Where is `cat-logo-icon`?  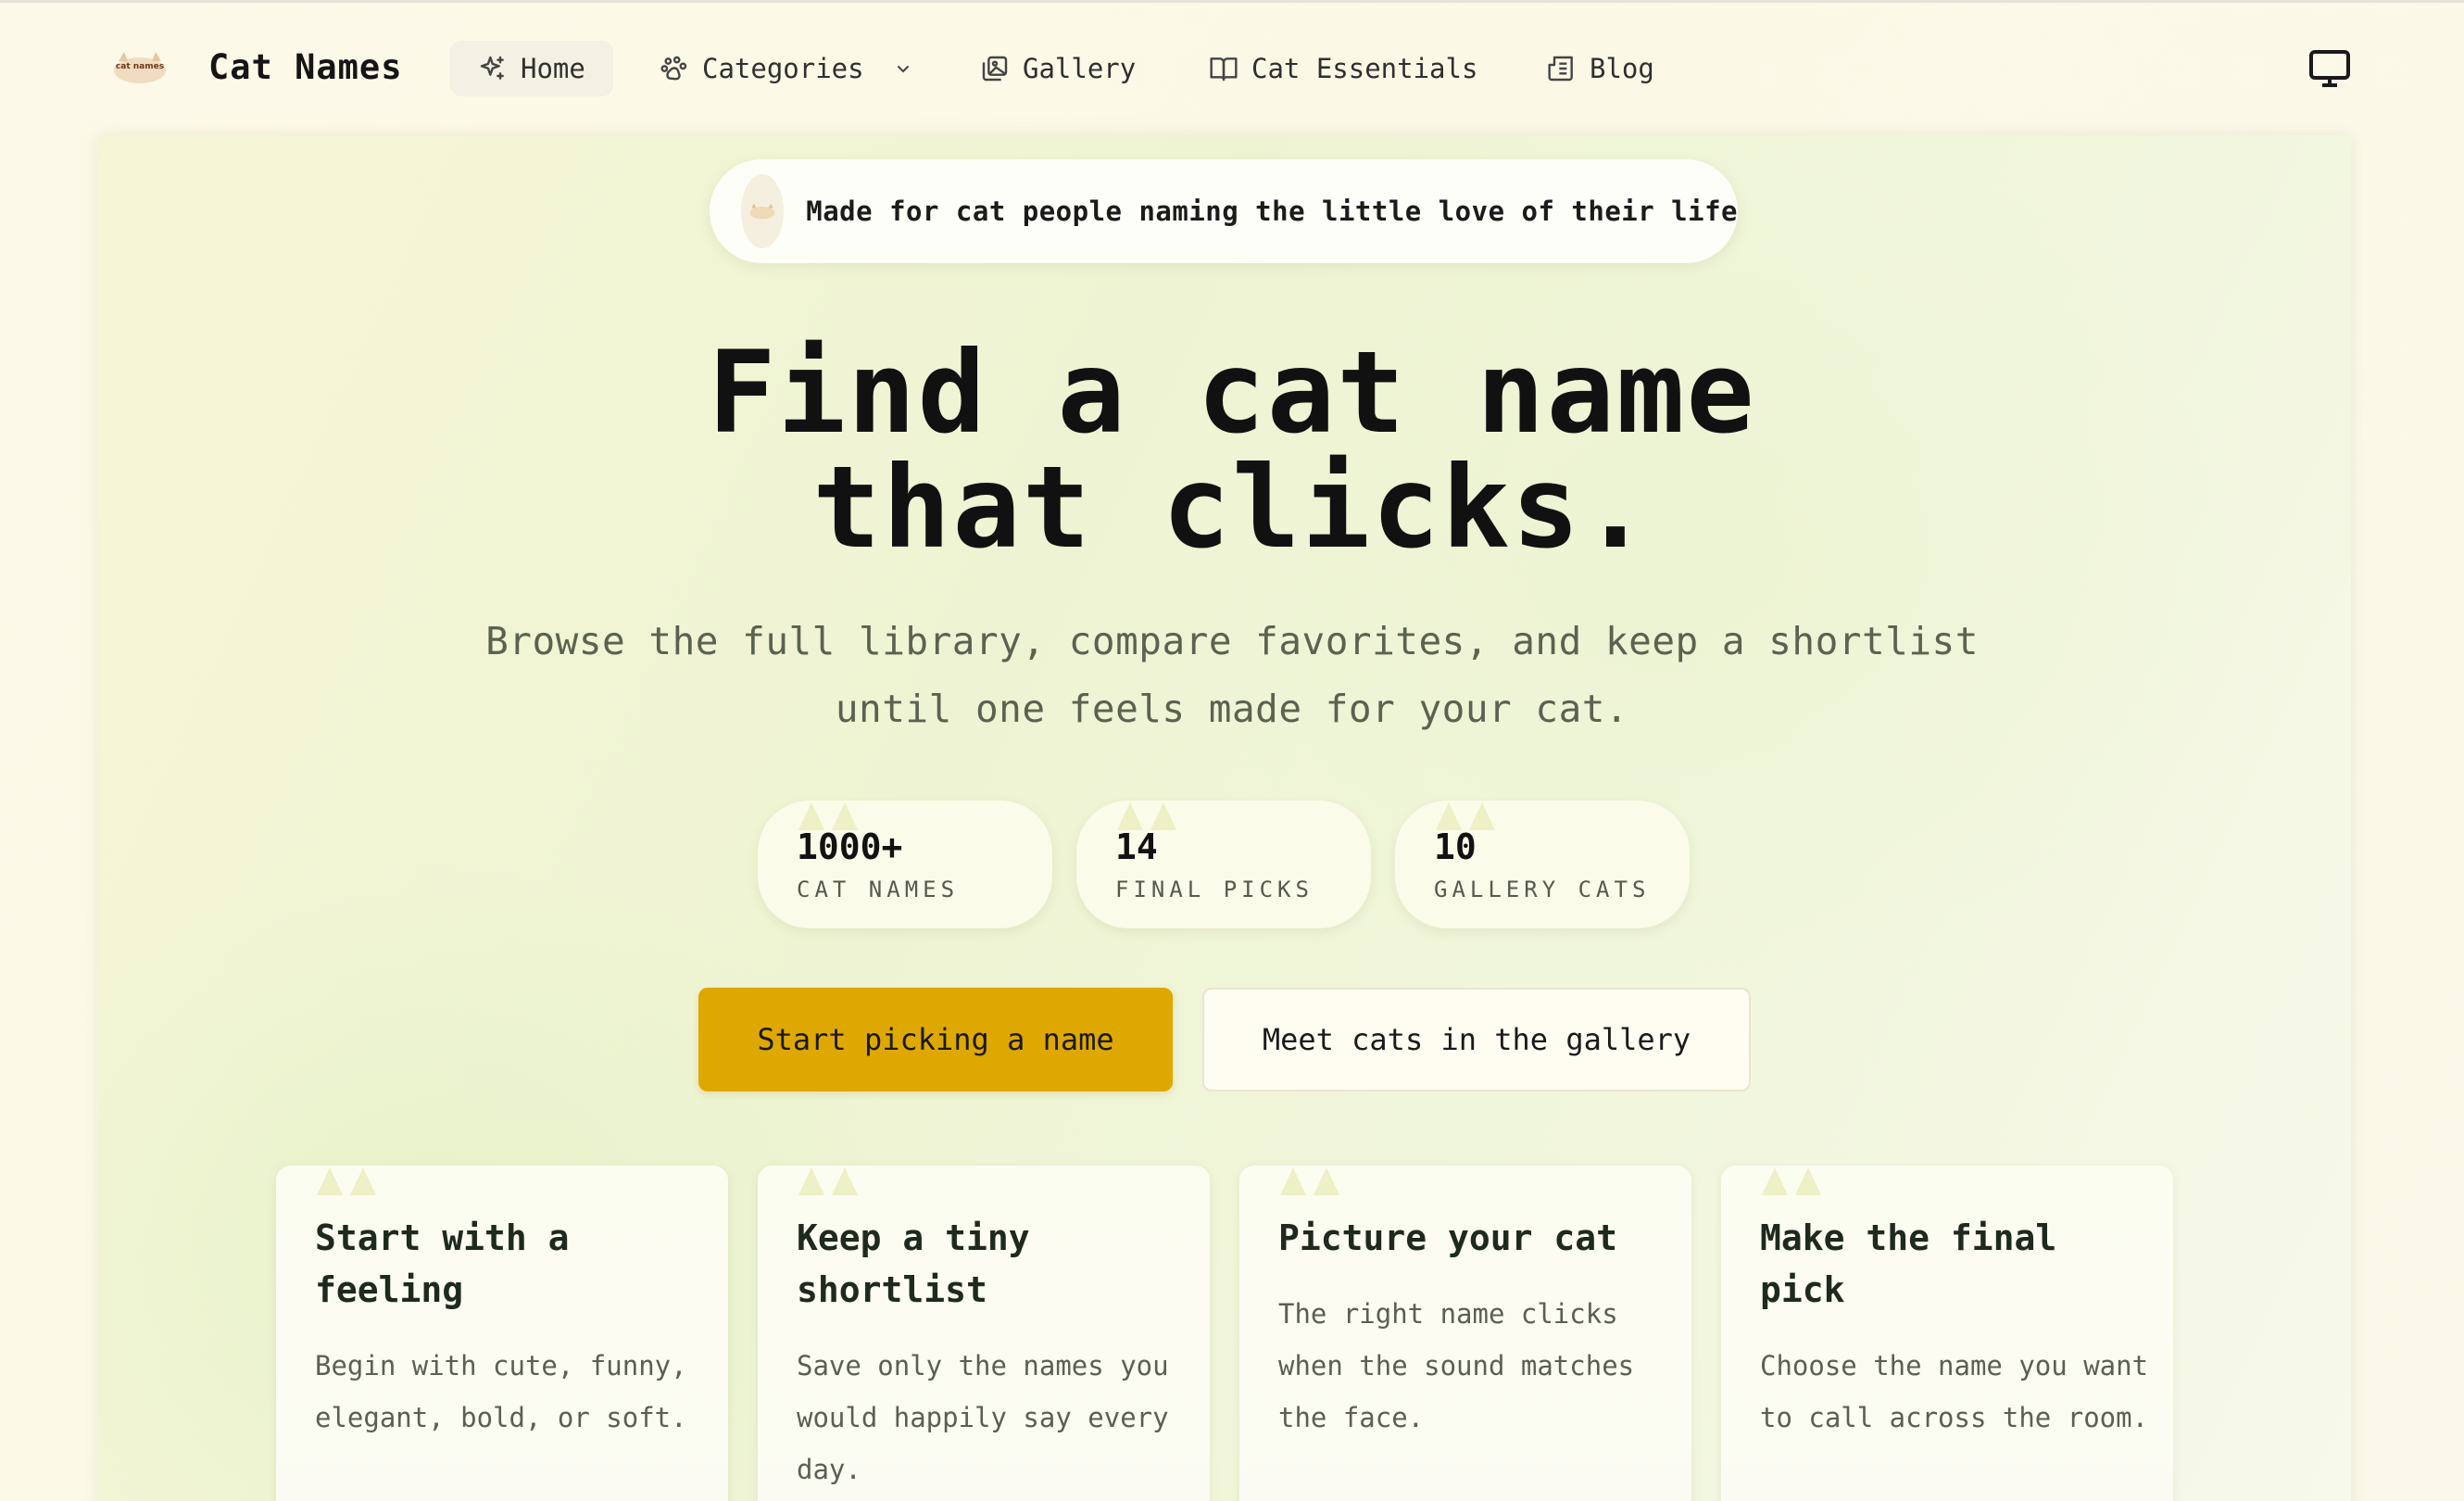 cat-logo-icon is located at coordinates (762, 211).